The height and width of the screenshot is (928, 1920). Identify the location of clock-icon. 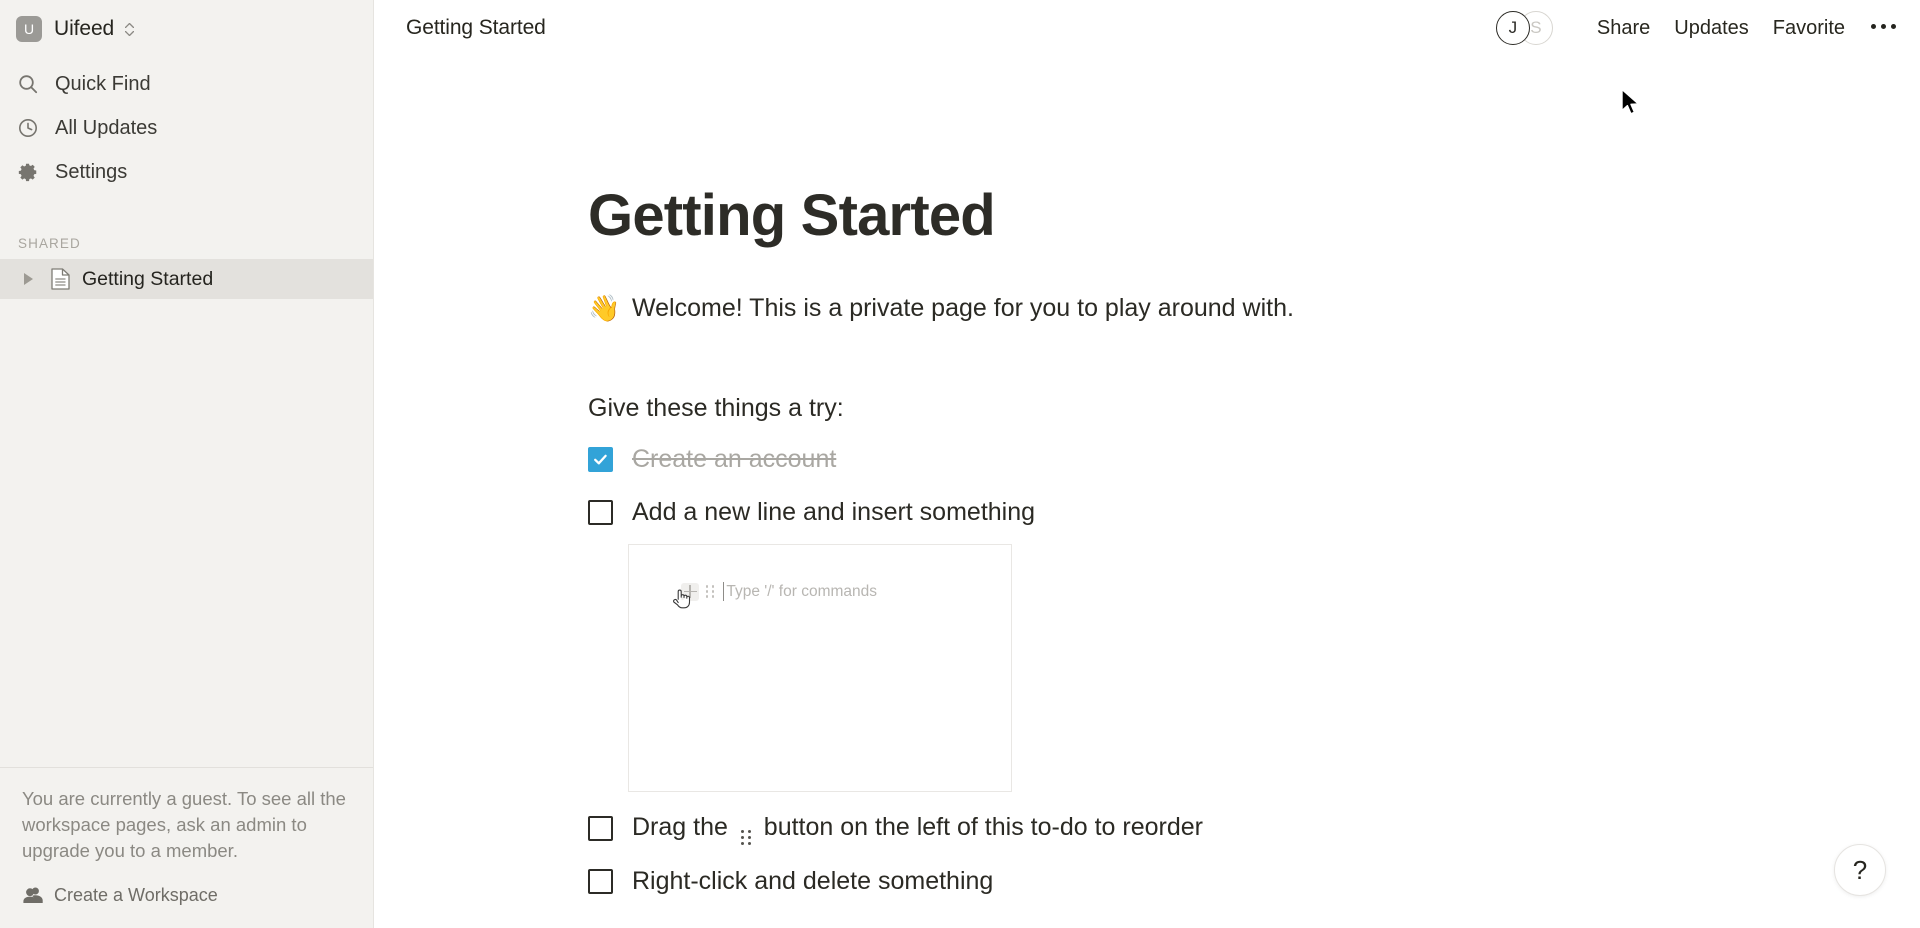
(28, 128).